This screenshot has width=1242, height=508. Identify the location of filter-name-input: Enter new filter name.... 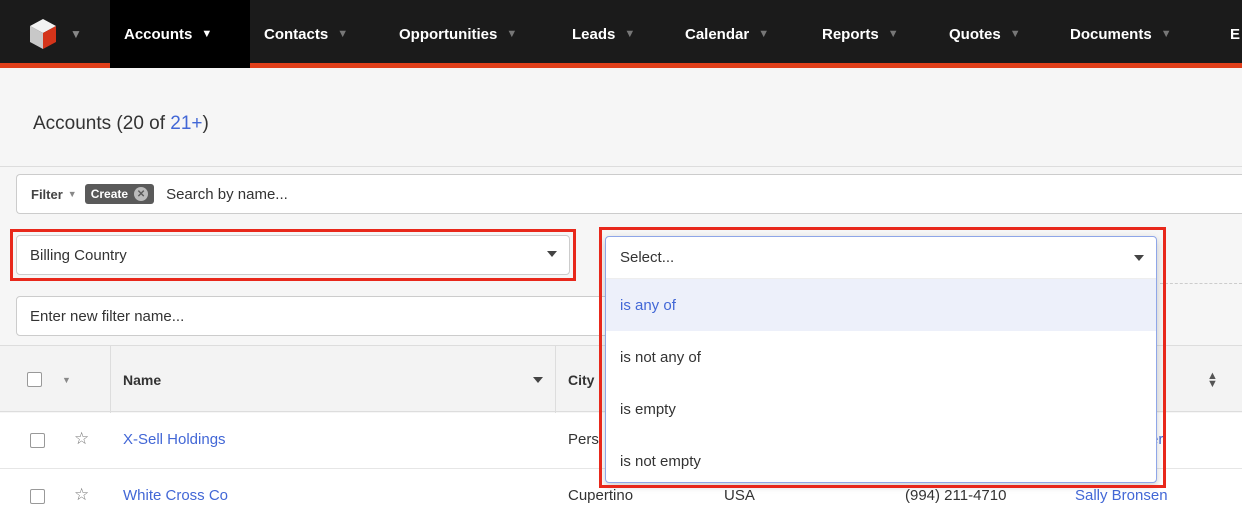
(311, 316).